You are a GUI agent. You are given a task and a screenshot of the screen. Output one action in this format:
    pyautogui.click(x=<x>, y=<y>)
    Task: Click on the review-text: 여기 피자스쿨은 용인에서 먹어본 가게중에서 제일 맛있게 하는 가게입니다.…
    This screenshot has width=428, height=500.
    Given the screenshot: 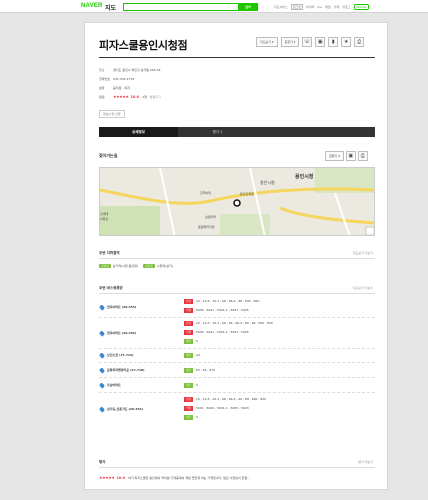 What is the action you would take?
    pyautogui.click(x=189, y=478)
    